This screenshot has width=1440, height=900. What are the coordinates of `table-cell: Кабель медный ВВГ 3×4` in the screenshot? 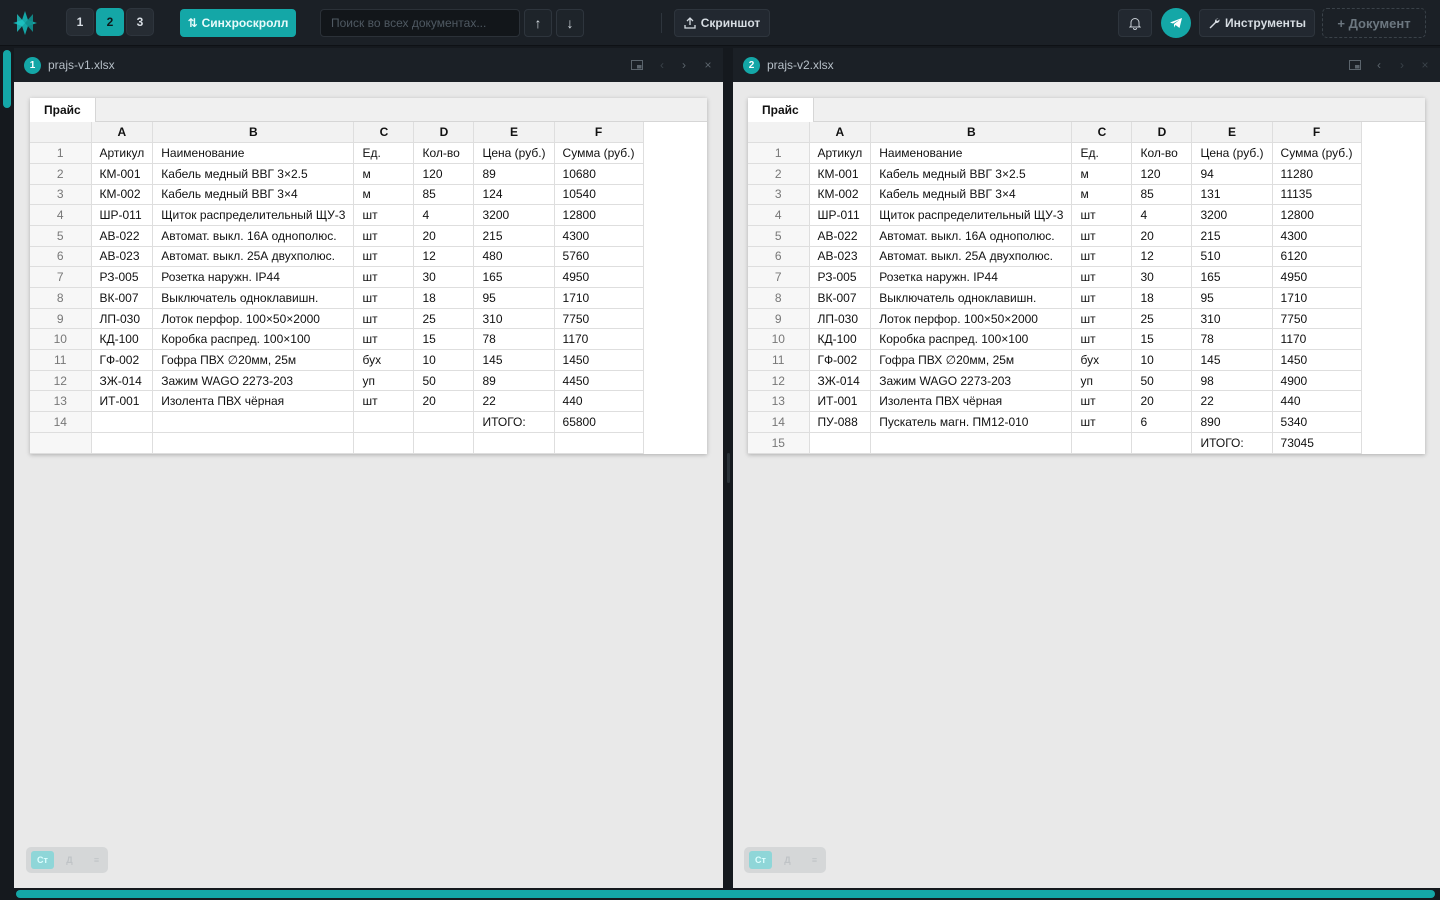 It's located at (253, 195).